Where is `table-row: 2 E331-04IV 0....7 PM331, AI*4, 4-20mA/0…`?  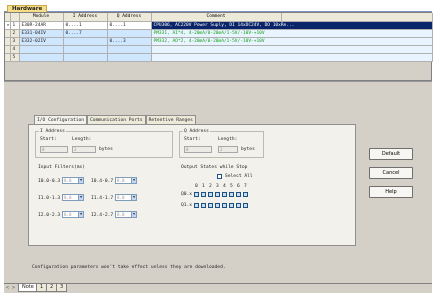
table-row: 2 E331-04IV 0....7 PM331, AI*4, 4-20mA/0… is located at coordinates (219, 33).